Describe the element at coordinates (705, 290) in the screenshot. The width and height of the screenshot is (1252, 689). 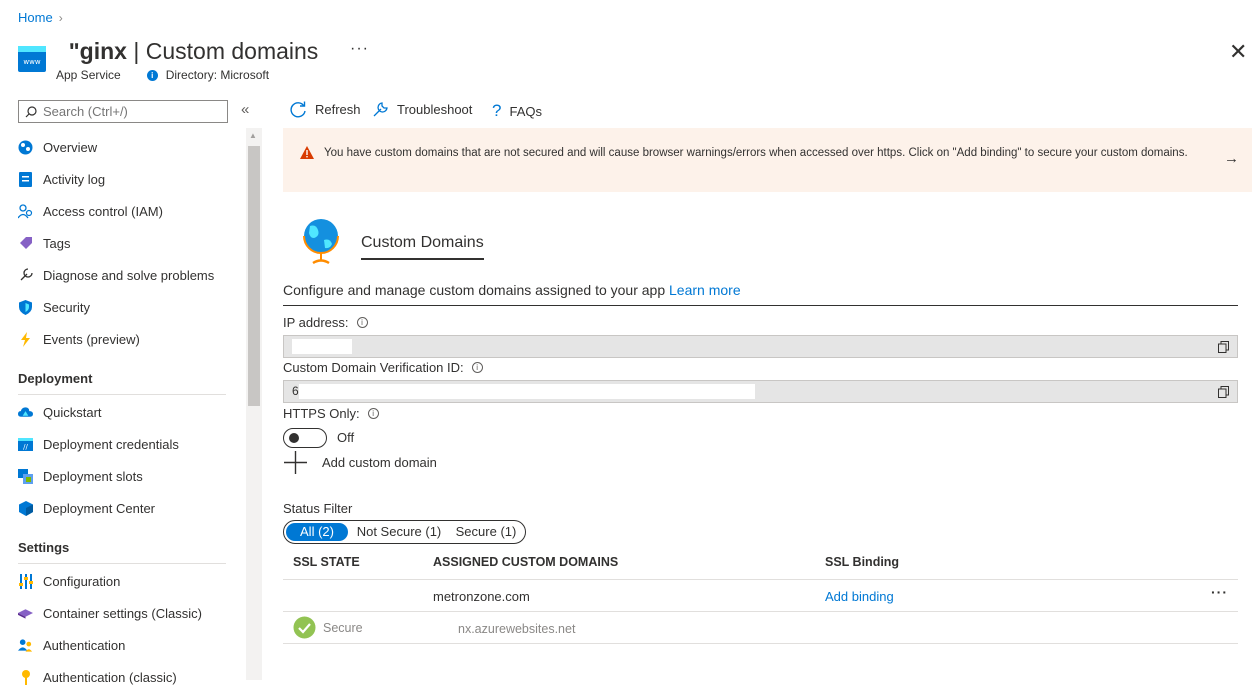
I see `learn-more-link: Learn more` at that location.